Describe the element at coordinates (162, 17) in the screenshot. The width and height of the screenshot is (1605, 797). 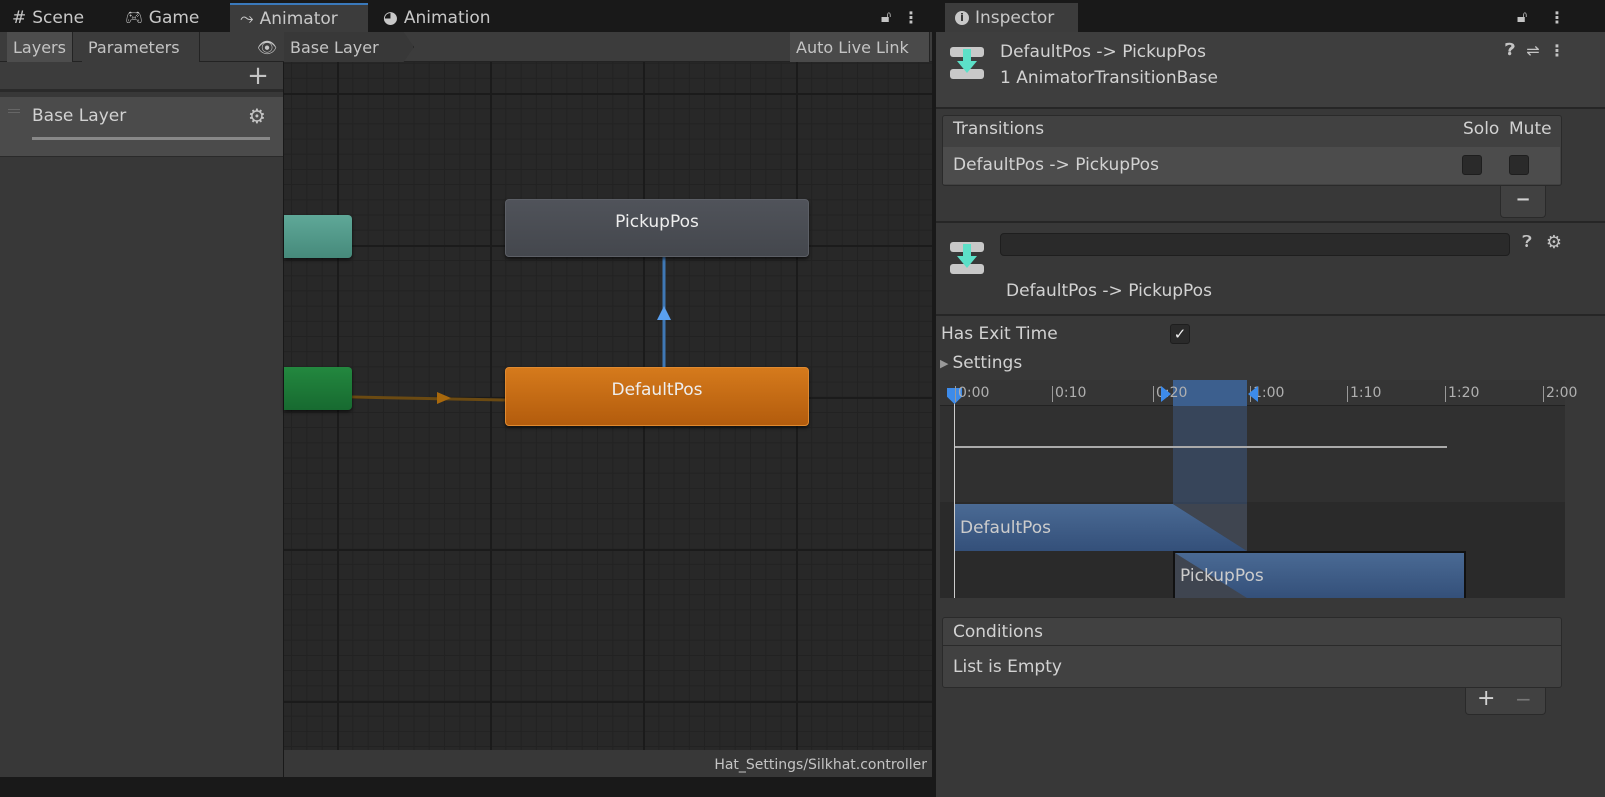
I see `tab-game: 🎮︎ Game` at that location.